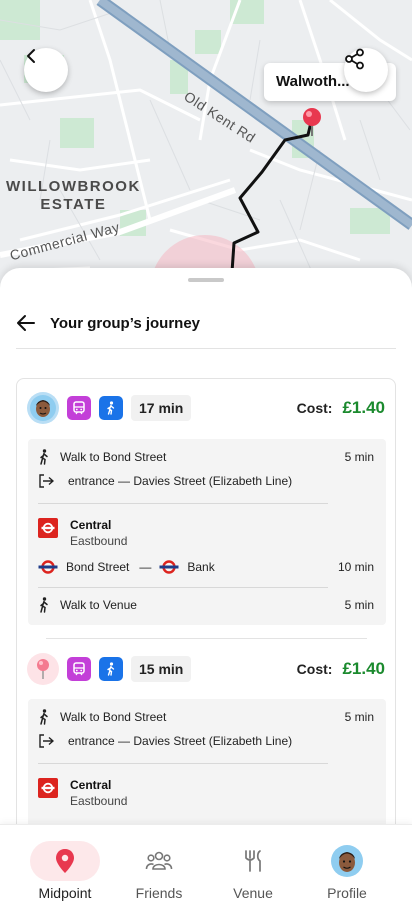 This screenshot has height=917, width=412. Describe the element at coordinates (73, 186) in the screenshot. I see `area-label-line-1: WILLOWBROOK` at that location.